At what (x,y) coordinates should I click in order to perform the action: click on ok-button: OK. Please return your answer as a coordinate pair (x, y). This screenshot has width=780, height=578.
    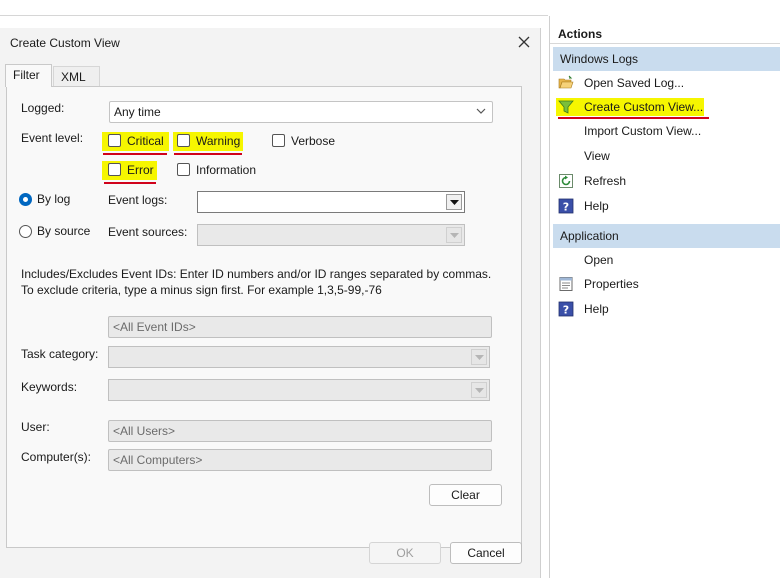
    Looking at the image, I should click on (405, 553).